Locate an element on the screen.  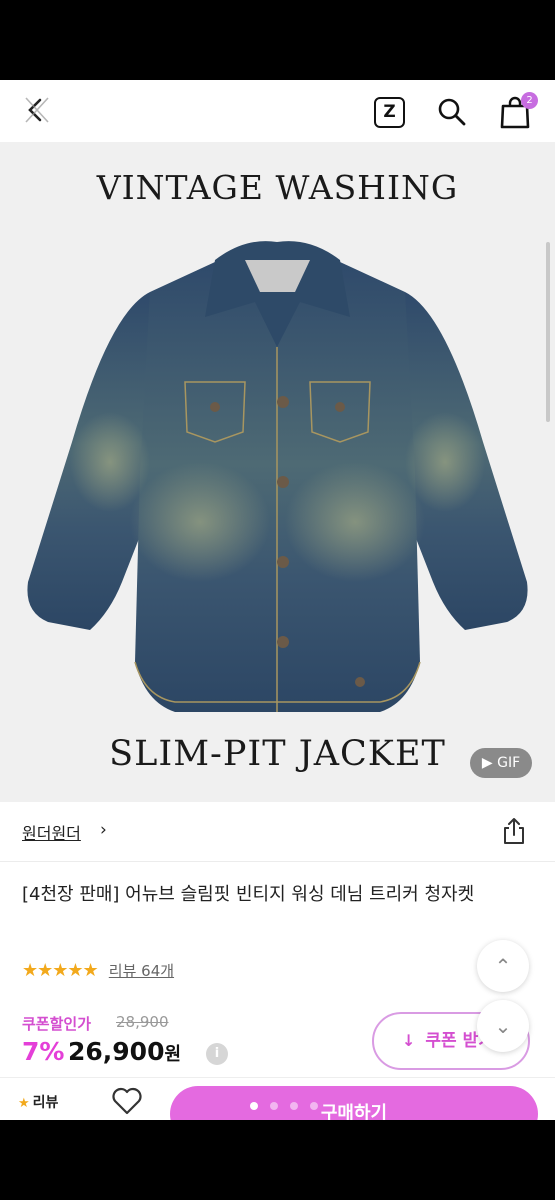
store-name-link: 원더원더 is located at coordinates (51, 832).